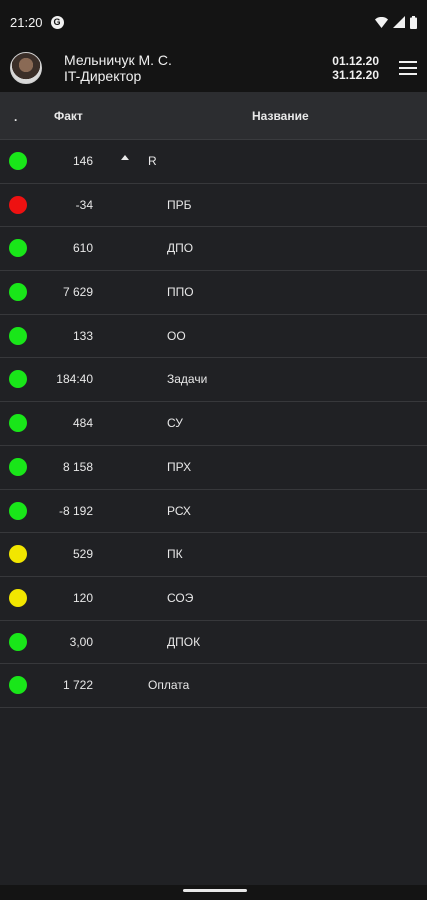 The image size is (427, 900). Describe the element at coordinates (77, 685) in the screenshot. I see `fact-value: 1 722` at that location.